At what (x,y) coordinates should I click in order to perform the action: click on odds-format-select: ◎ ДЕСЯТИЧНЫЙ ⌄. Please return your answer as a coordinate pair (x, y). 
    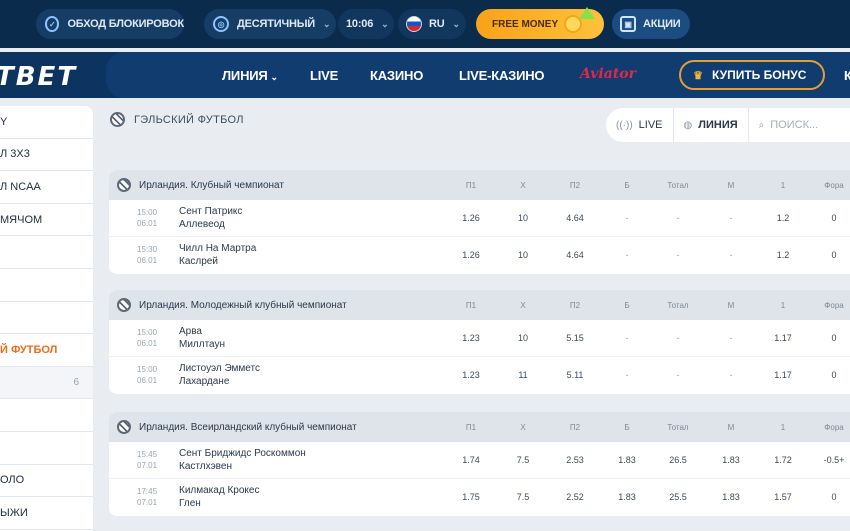
    Looking at the image, I should click on (270, 24).